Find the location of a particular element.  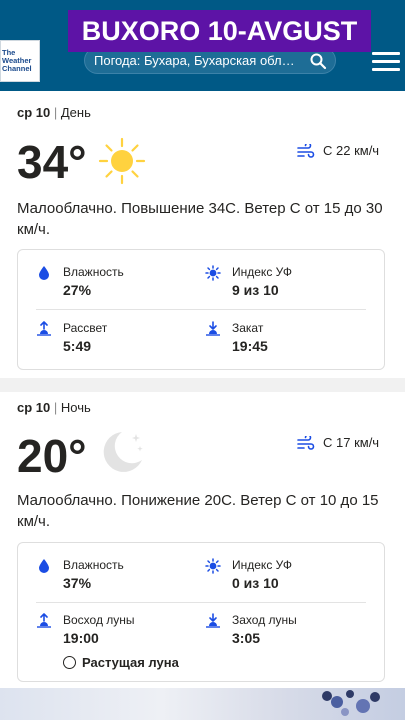

uv-value: 9 из 10 is located at coordinates (255, 290).